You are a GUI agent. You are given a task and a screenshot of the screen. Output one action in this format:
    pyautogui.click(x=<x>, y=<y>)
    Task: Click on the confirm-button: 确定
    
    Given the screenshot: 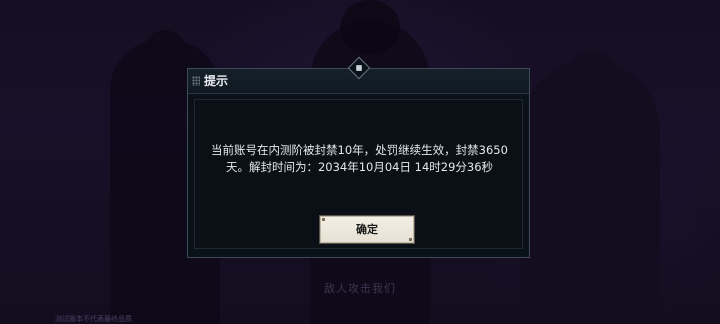 What is the action you would take?
    pyautogui.click(x=367, y=229)
    